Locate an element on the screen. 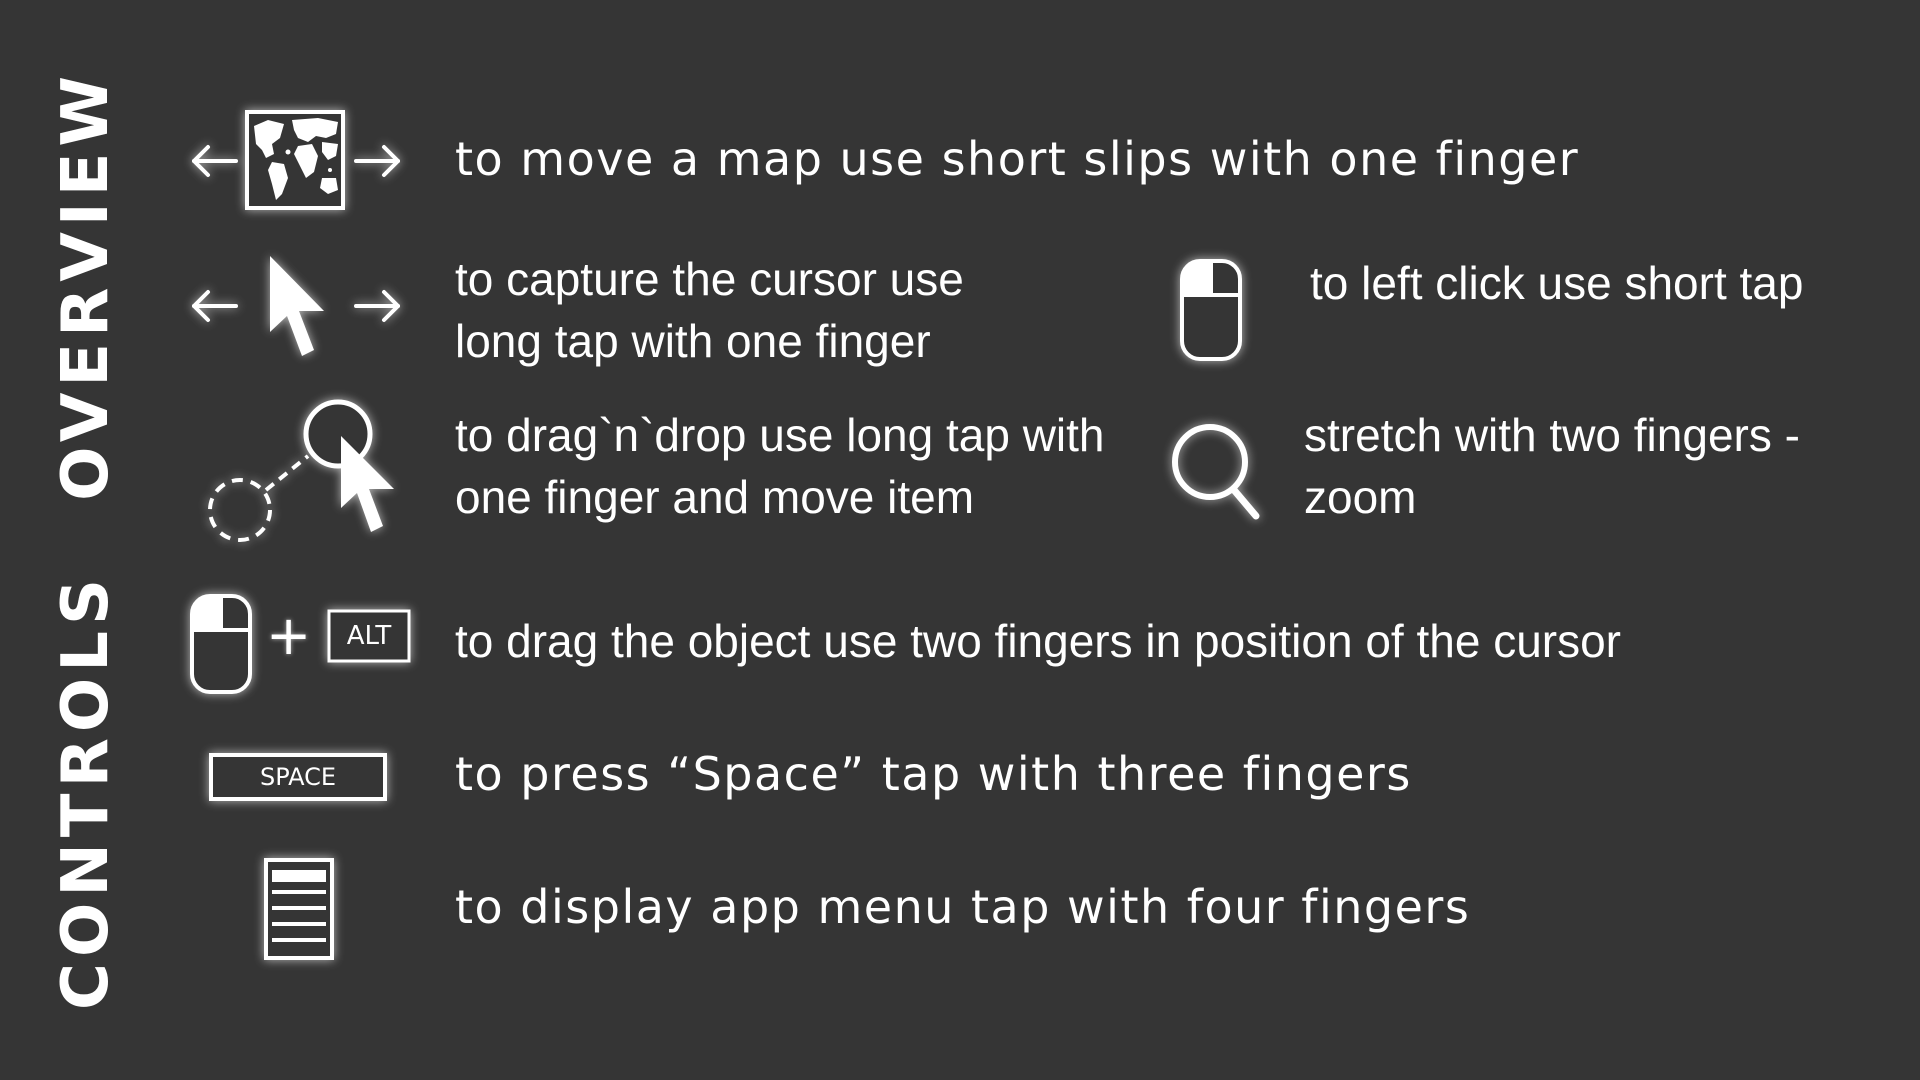 The width and height of the screenshot is (1920, 1080). instruction-space: to press “Space” tap with three fingers is located at coordinates (933, 774).